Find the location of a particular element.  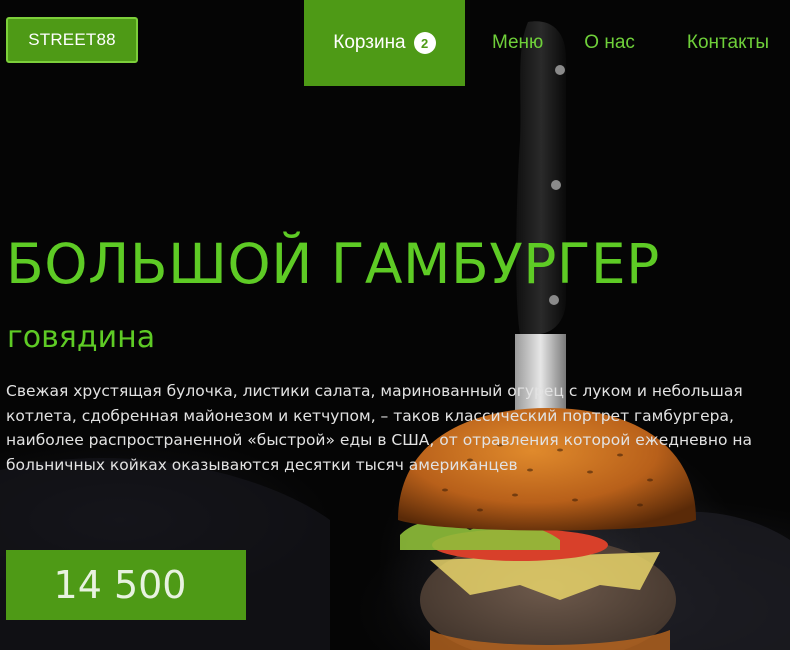

product-subtitle: говядина is located at coordinates (81, 337).